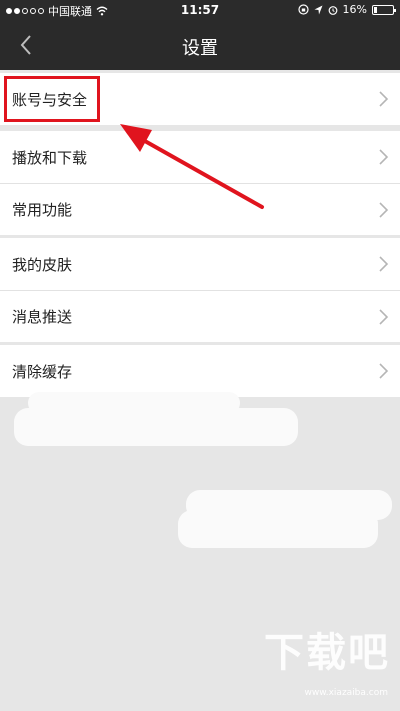 The height and width of the screenshot is (711, 400). Describe the element at coordinates (200, 157) in the screenshot. I see `setting-playback-download: 播放和下载` at that location.